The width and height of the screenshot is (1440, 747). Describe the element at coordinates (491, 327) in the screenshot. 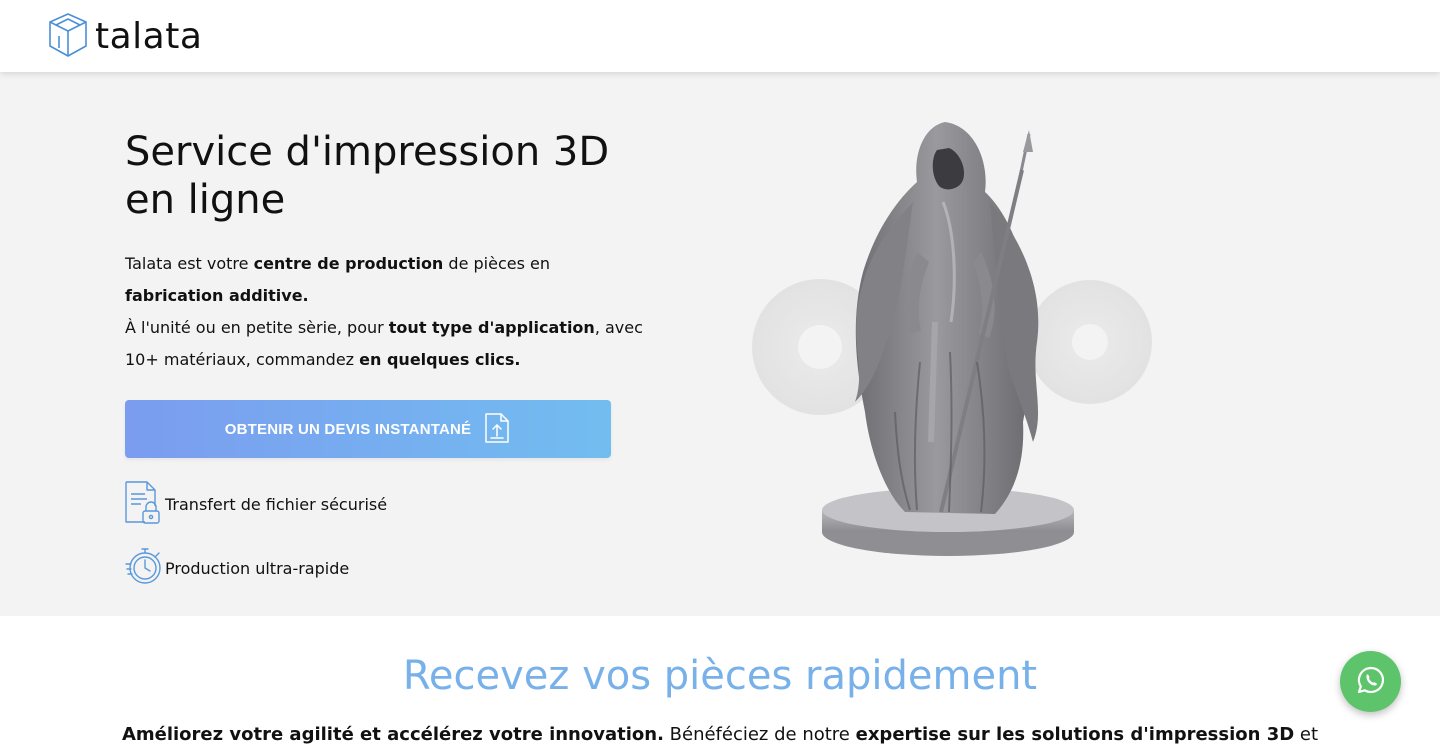

I see `intro-bold-3: tout type d'application` at that location.